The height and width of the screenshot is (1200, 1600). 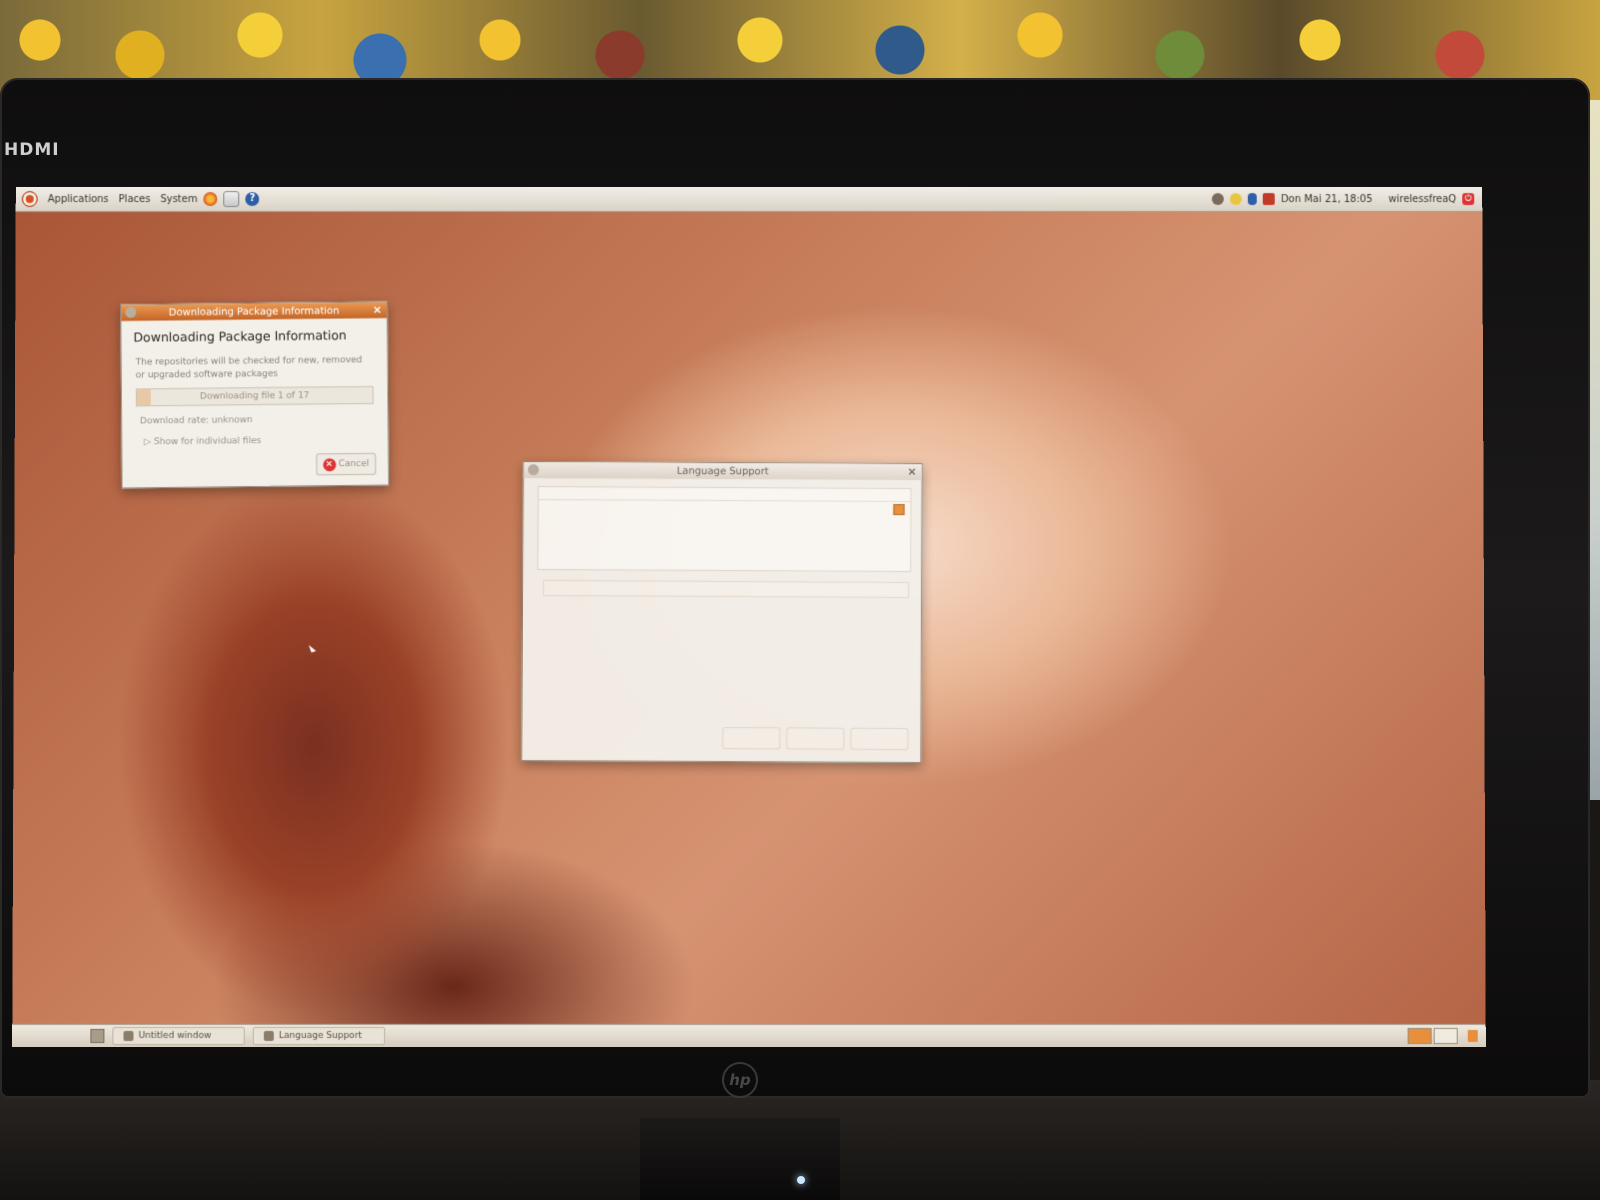 I want to click on power-icon: ⏻, so click(x=1468, y=199).